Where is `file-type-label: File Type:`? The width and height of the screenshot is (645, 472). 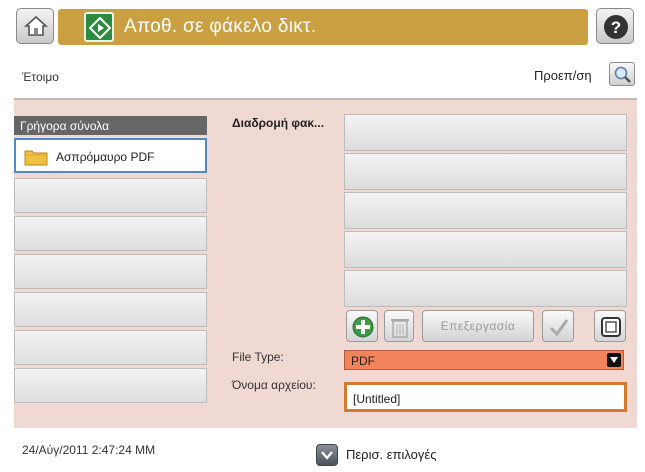
file-type-label: File Type: is located at coordinates (258, 357).